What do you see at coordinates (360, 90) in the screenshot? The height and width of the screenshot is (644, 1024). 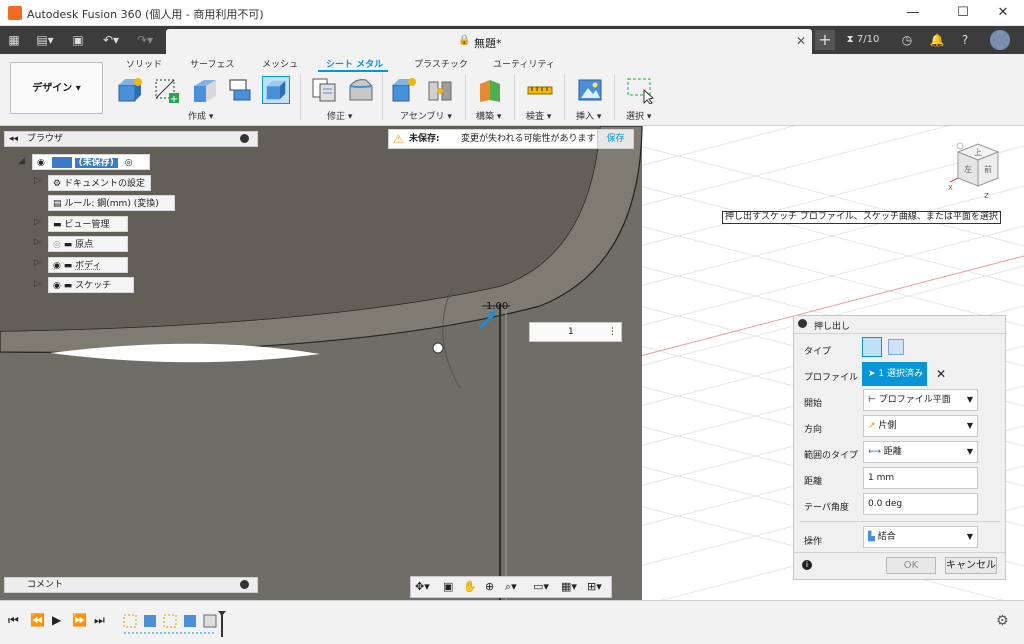 I see `press-pull-icon` at bounding box center [360, 90].